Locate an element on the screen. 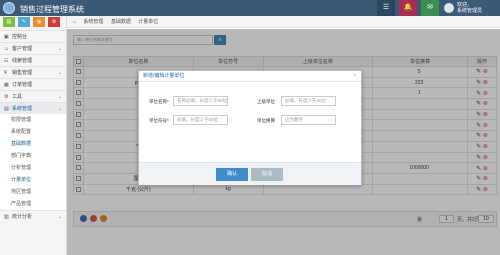 This screenshot has height=255, width=500. sidebar-item-clues: ☷ 线索管理 is located at coordinates (33, 60).